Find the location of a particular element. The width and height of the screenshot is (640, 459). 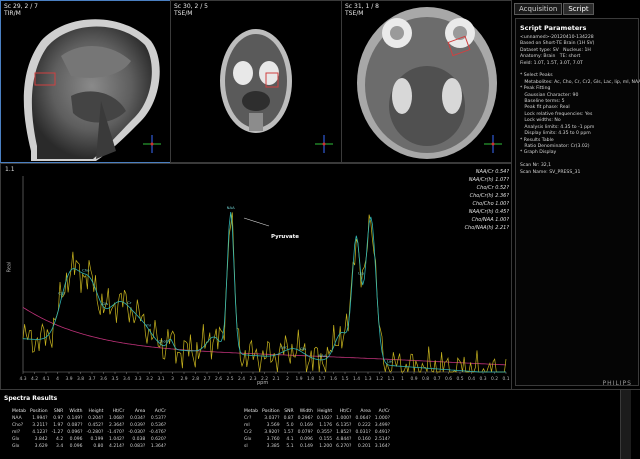

results-cell: 0.149 is located at coordinates (306, 446).